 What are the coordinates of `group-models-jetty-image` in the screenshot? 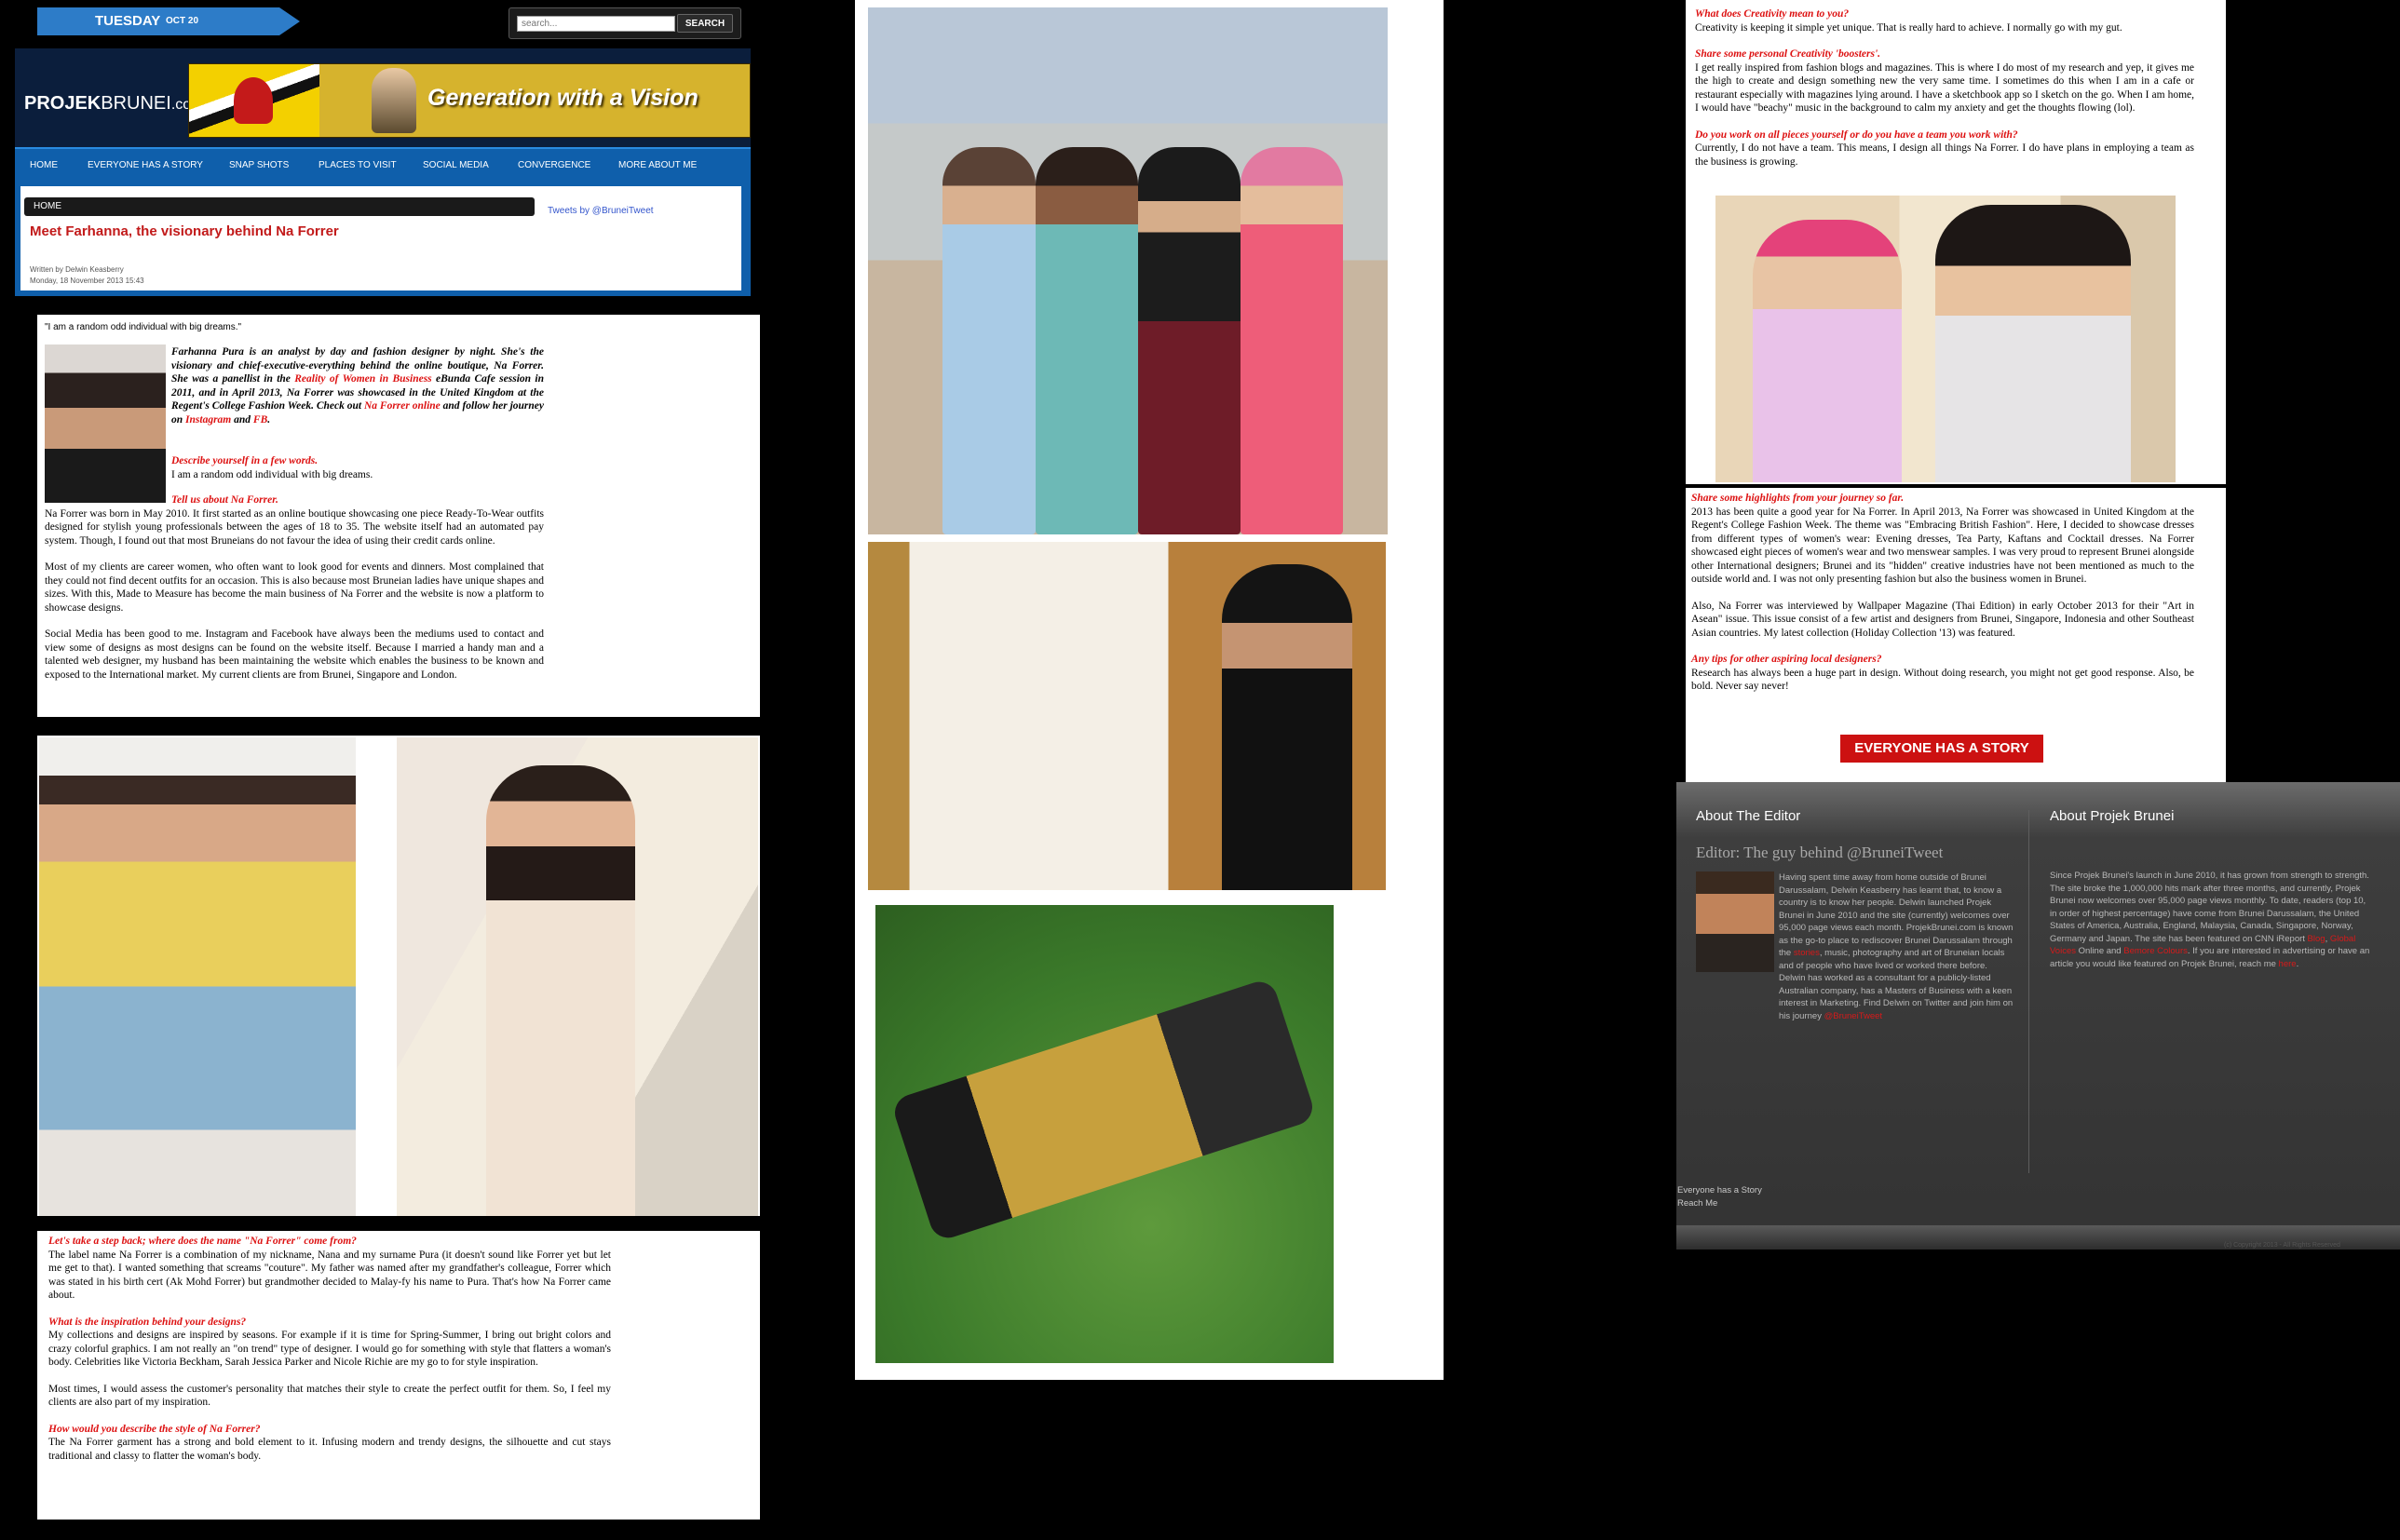 It's located at (1128, 271).